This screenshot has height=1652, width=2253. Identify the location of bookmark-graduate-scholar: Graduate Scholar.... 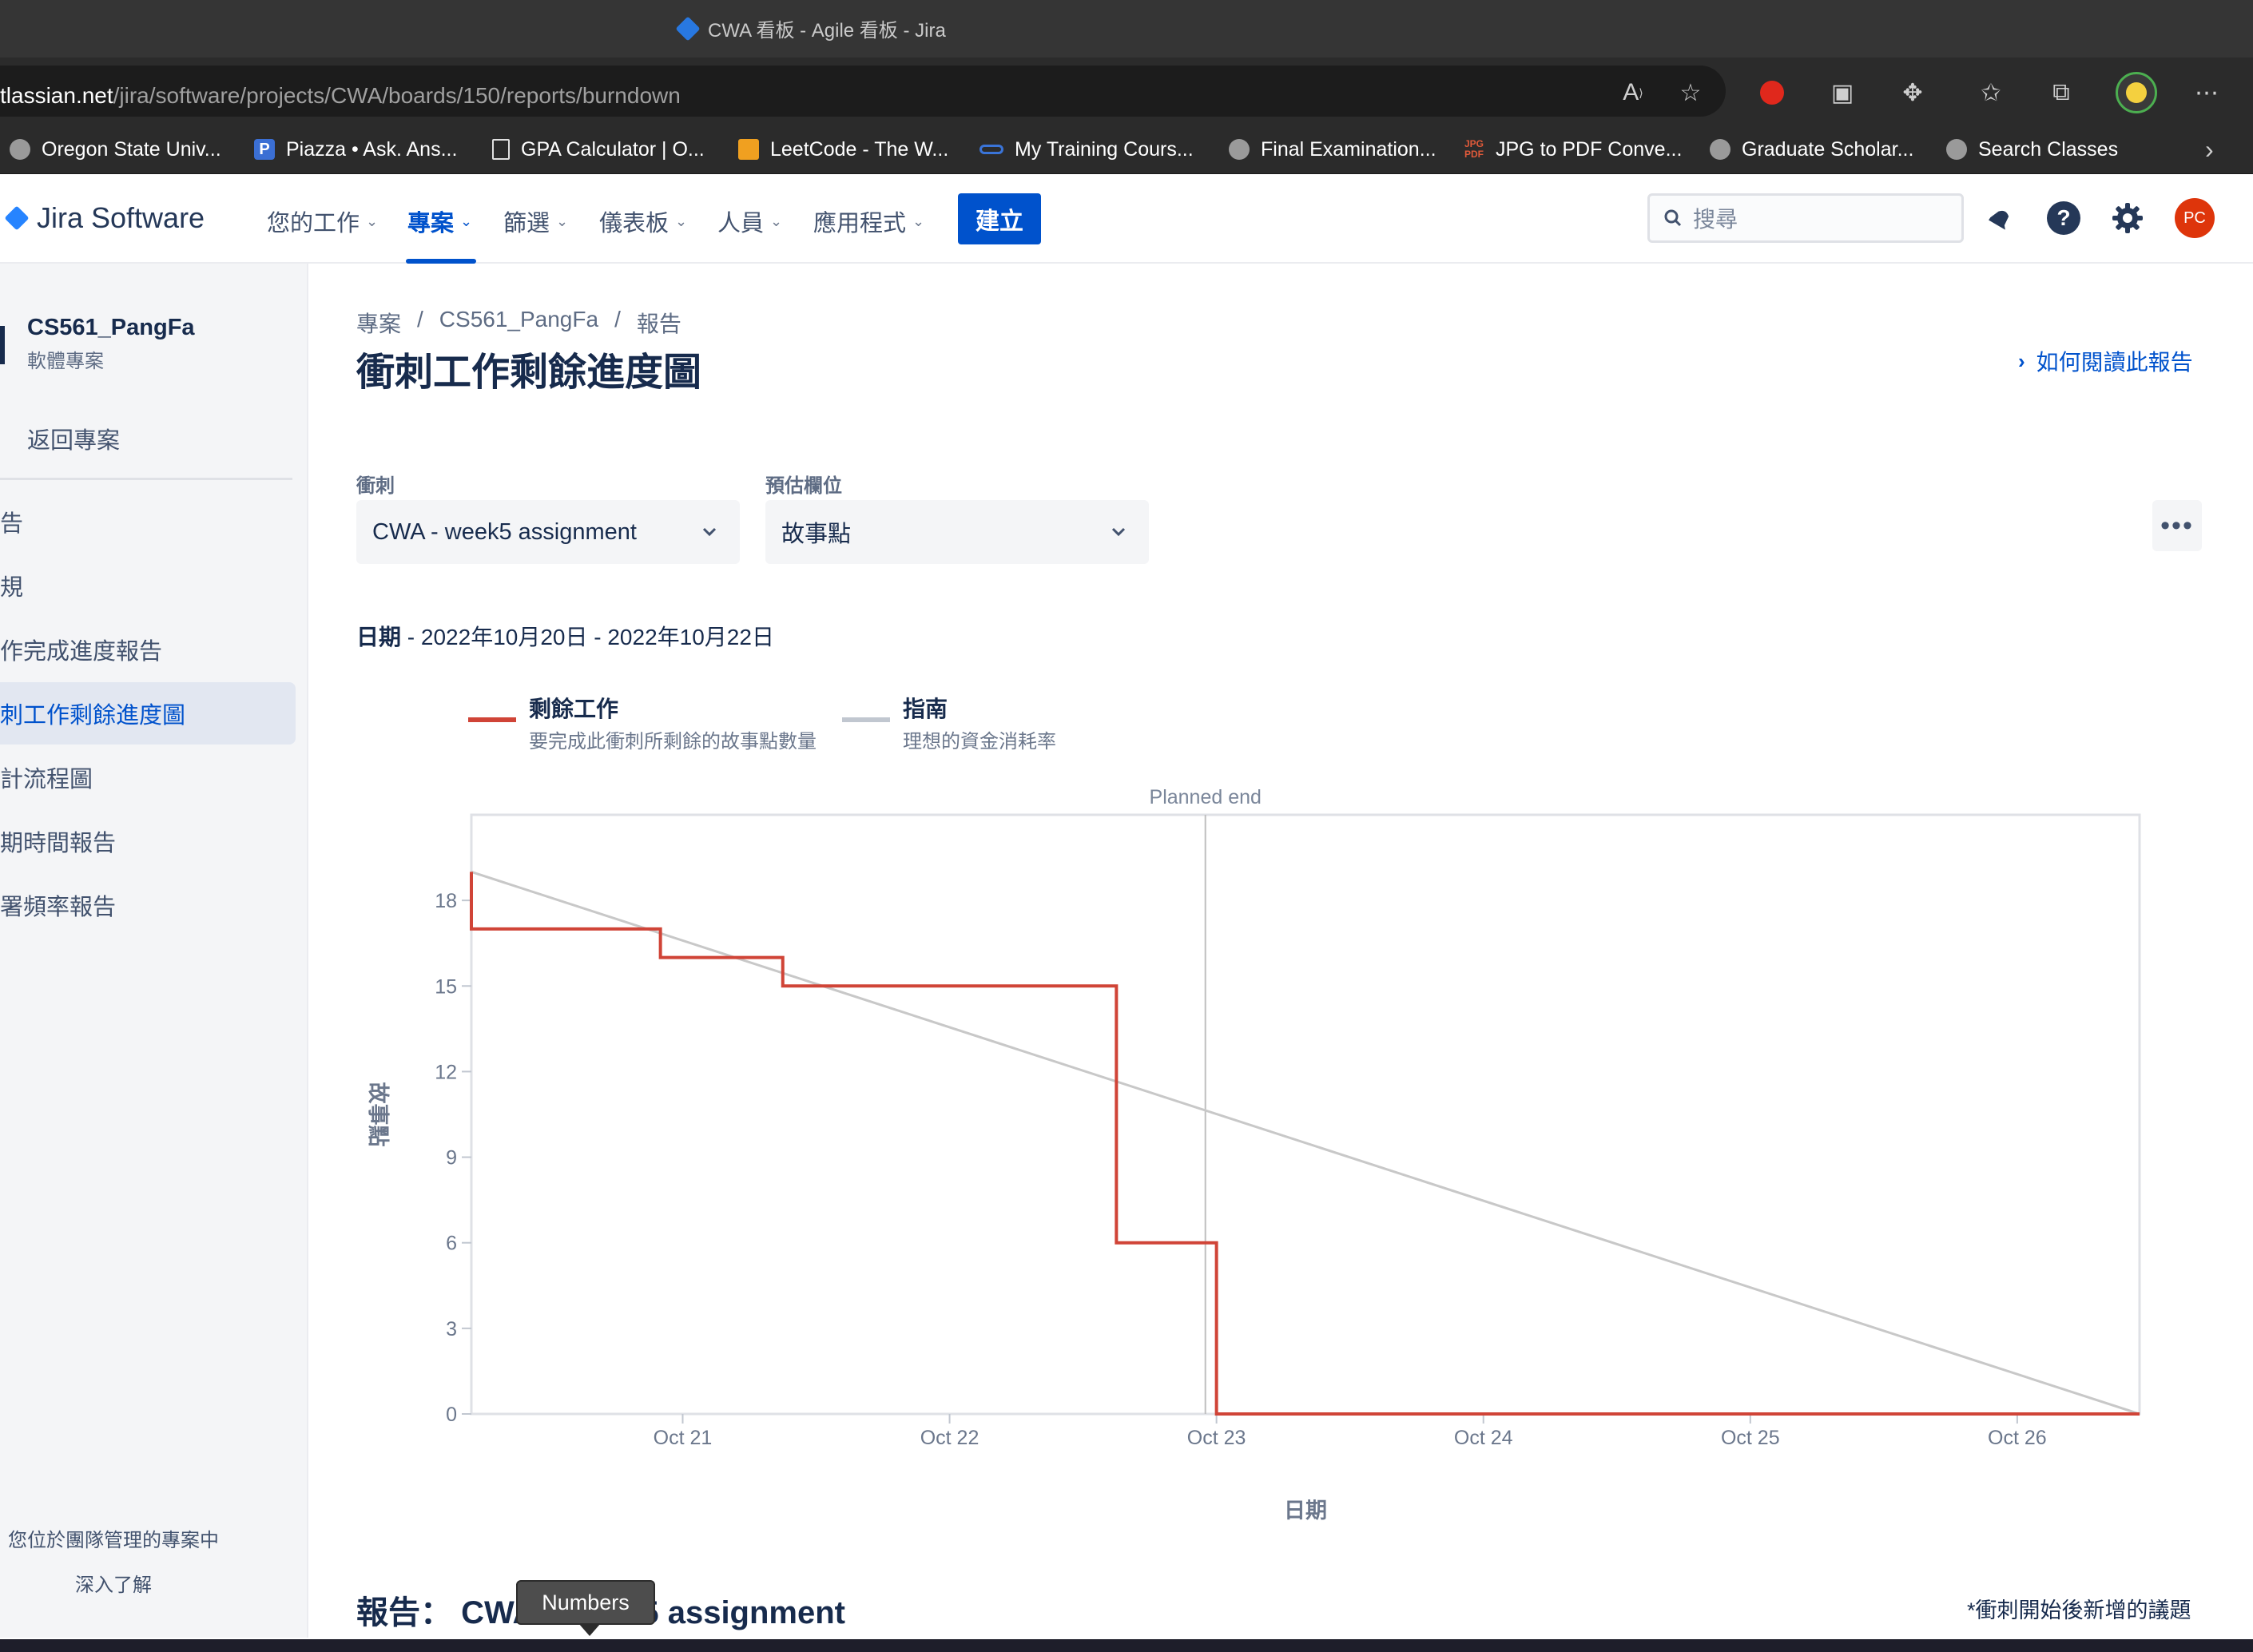
(1811, 149).